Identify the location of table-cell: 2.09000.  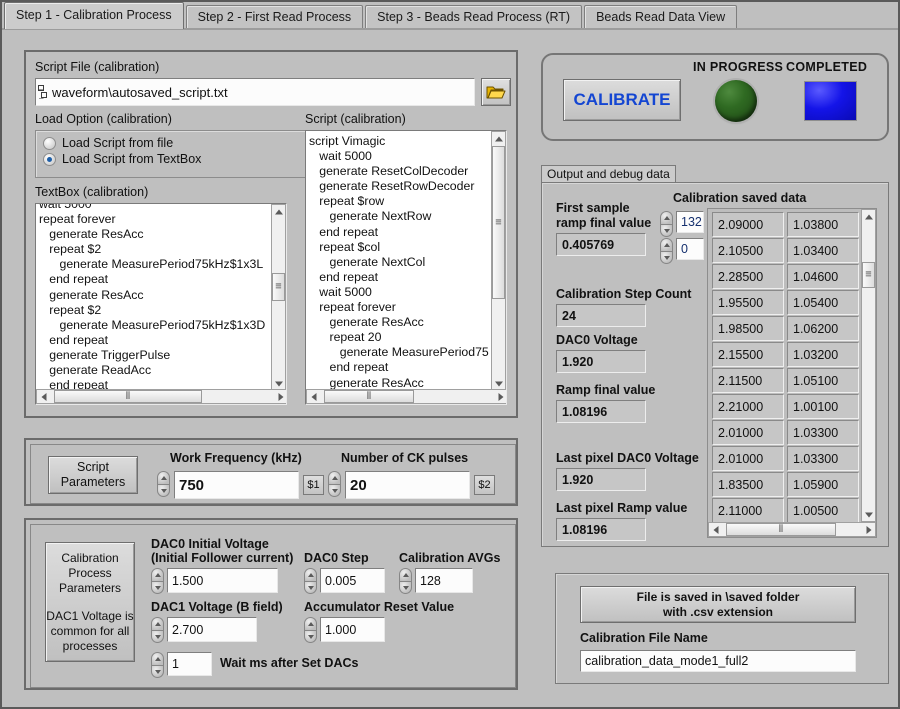
(748, 224).